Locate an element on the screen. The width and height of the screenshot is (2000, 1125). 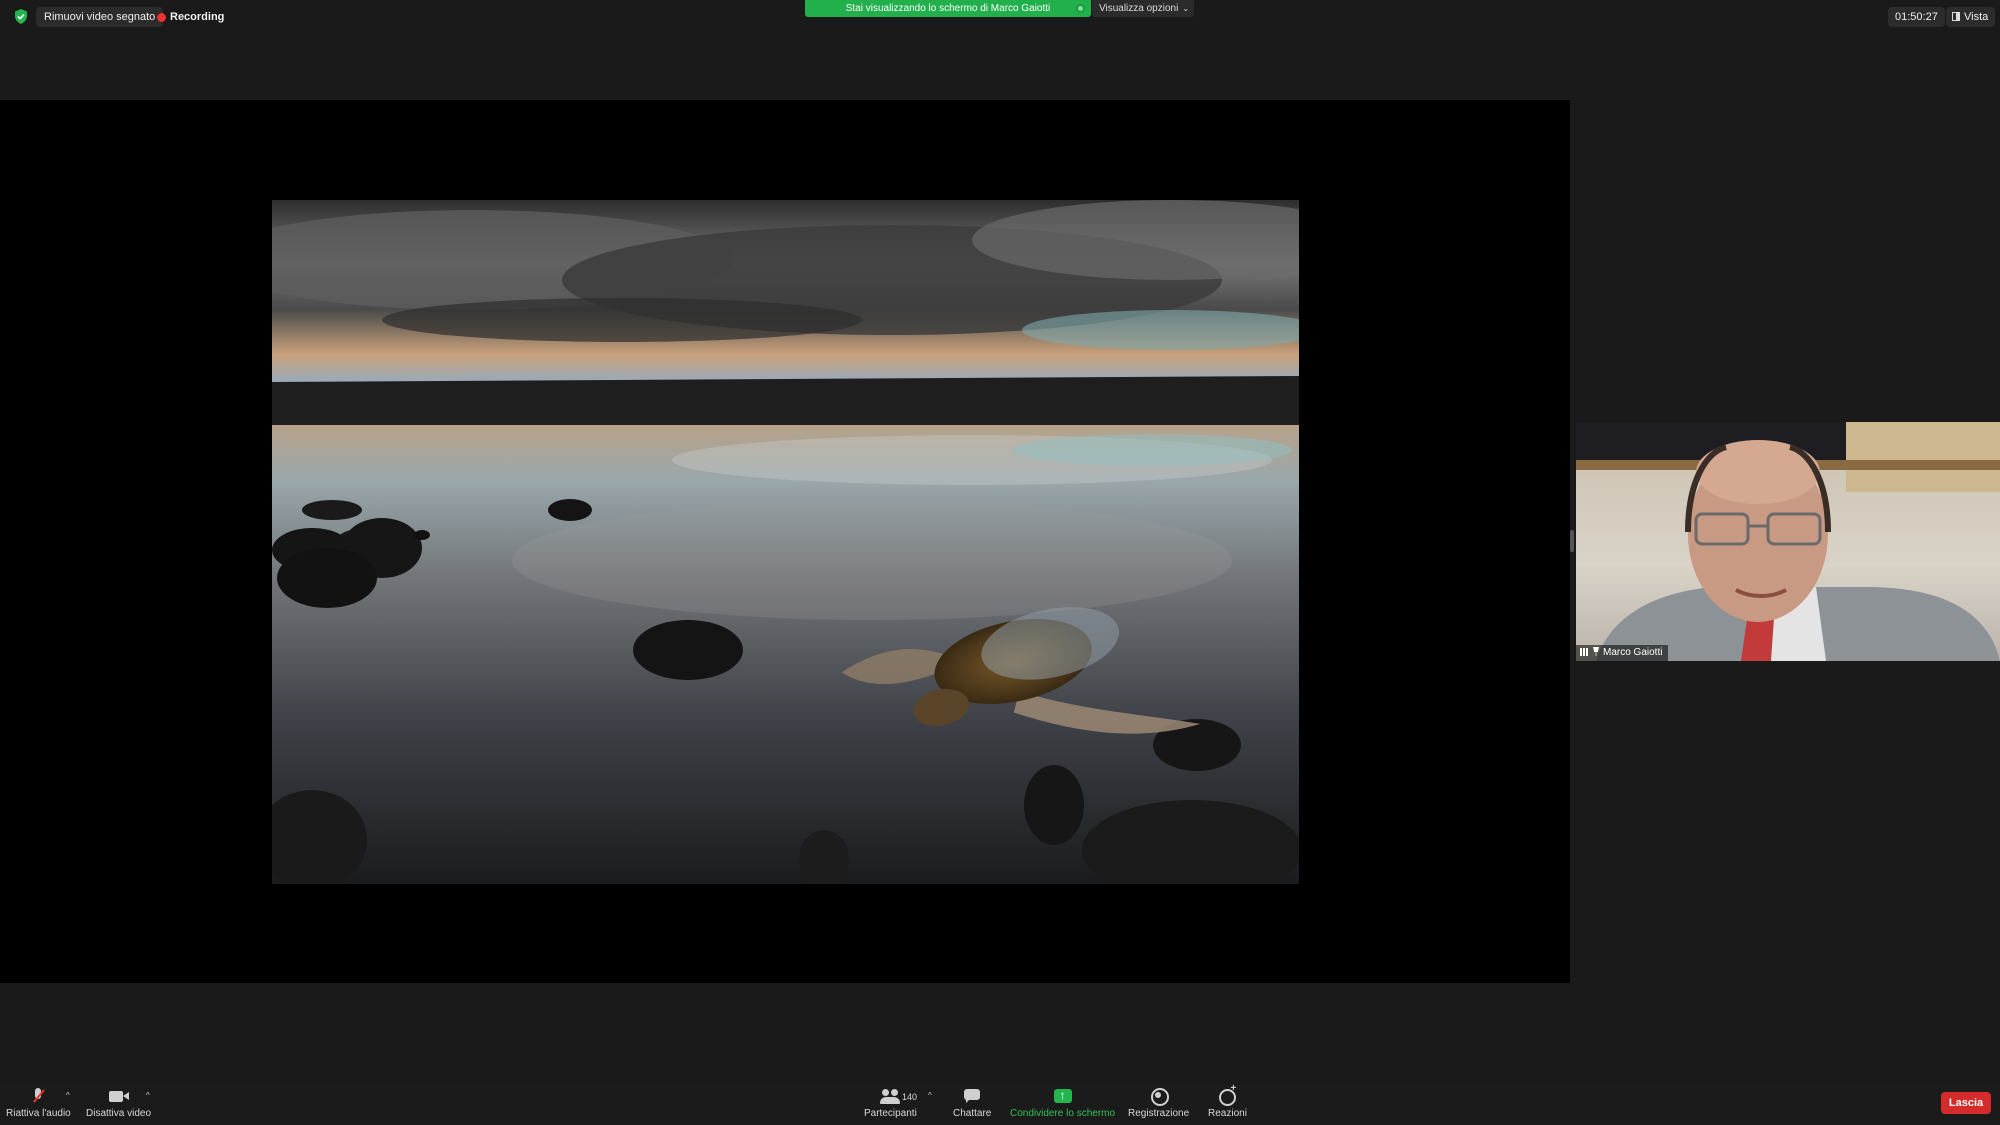
chat-button: Chattare is located at coordinates (972, 1103).